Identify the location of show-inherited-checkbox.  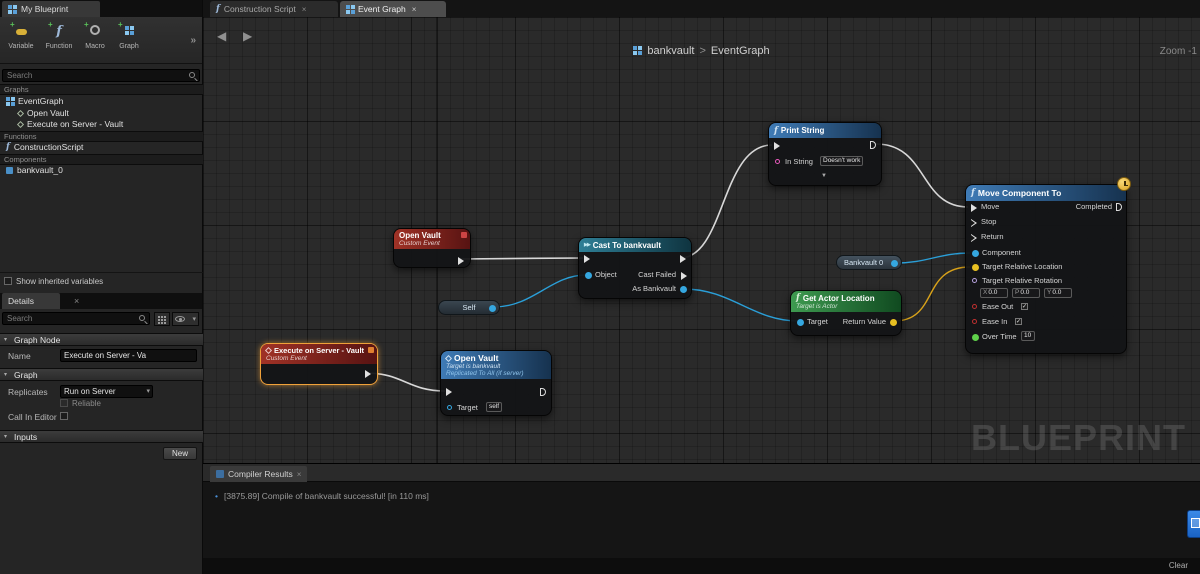
(8, 281).